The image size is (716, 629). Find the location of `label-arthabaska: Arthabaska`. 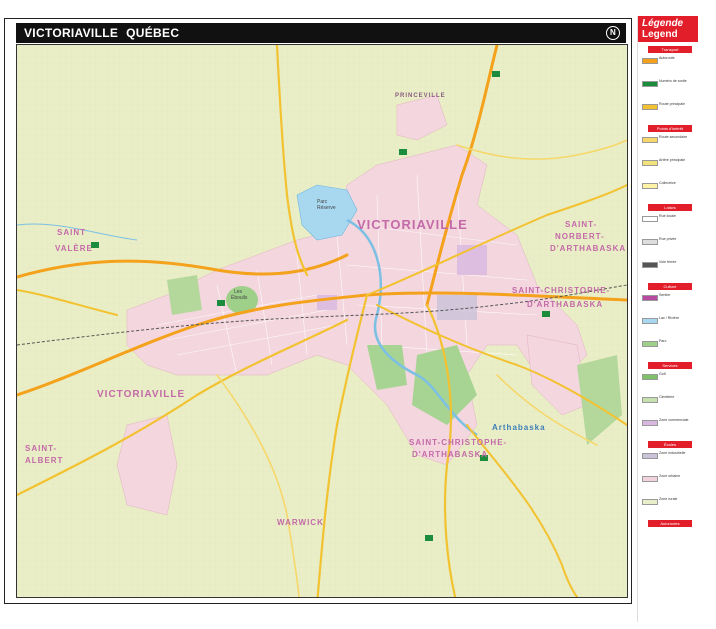

label-arthabaska: Arthabaska is located at coordinates (519, 427).